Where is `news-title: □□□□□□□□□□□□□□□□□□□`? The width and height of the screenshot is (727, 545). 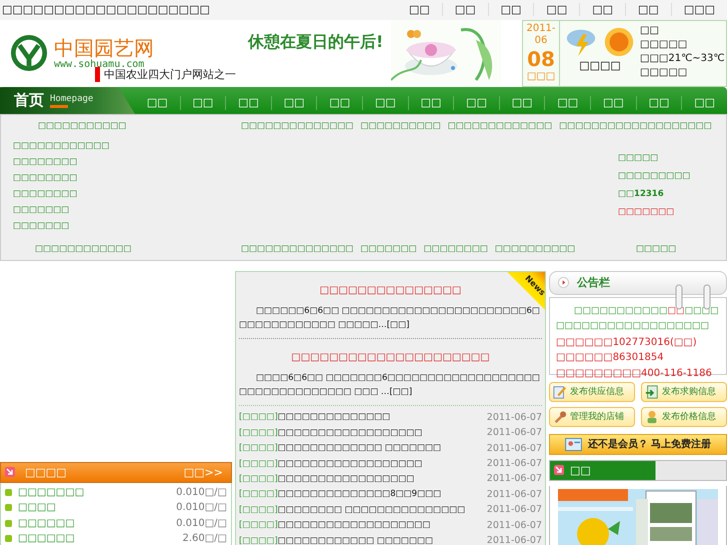
news-title: □□□□□□□□□□□□□□□□□□□ is located at coordinates (382, 525).